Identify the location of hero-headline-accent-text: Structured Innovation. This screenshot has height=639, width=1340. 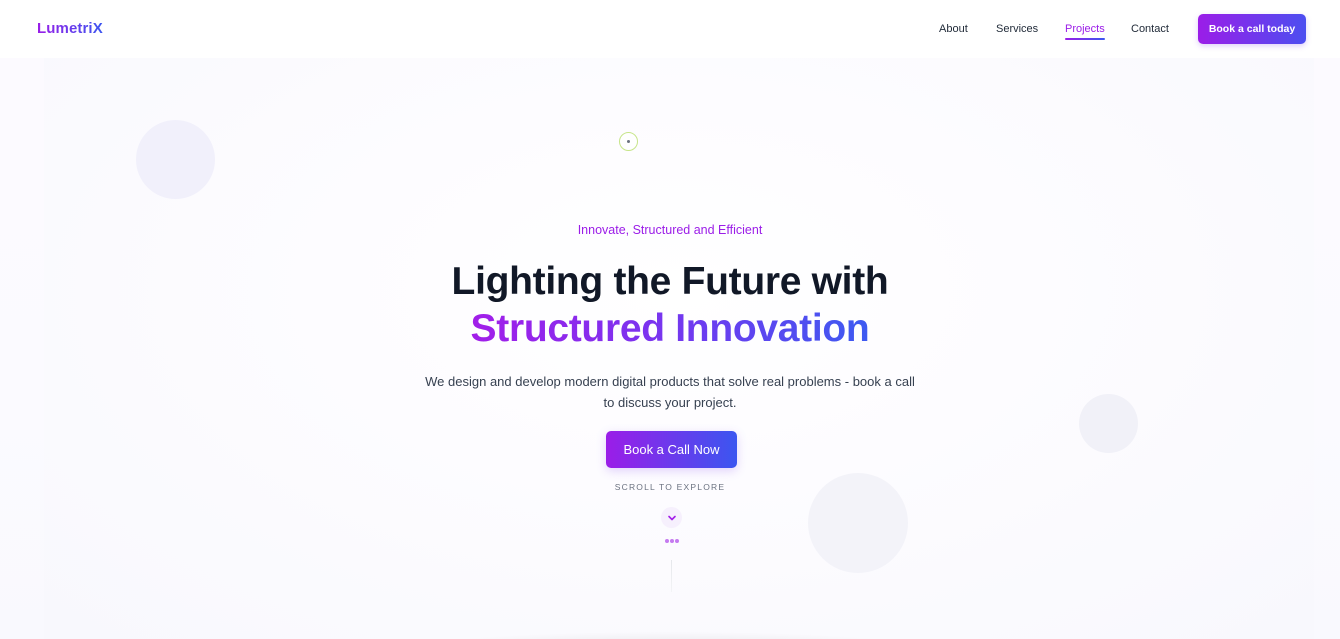
(670, 328).